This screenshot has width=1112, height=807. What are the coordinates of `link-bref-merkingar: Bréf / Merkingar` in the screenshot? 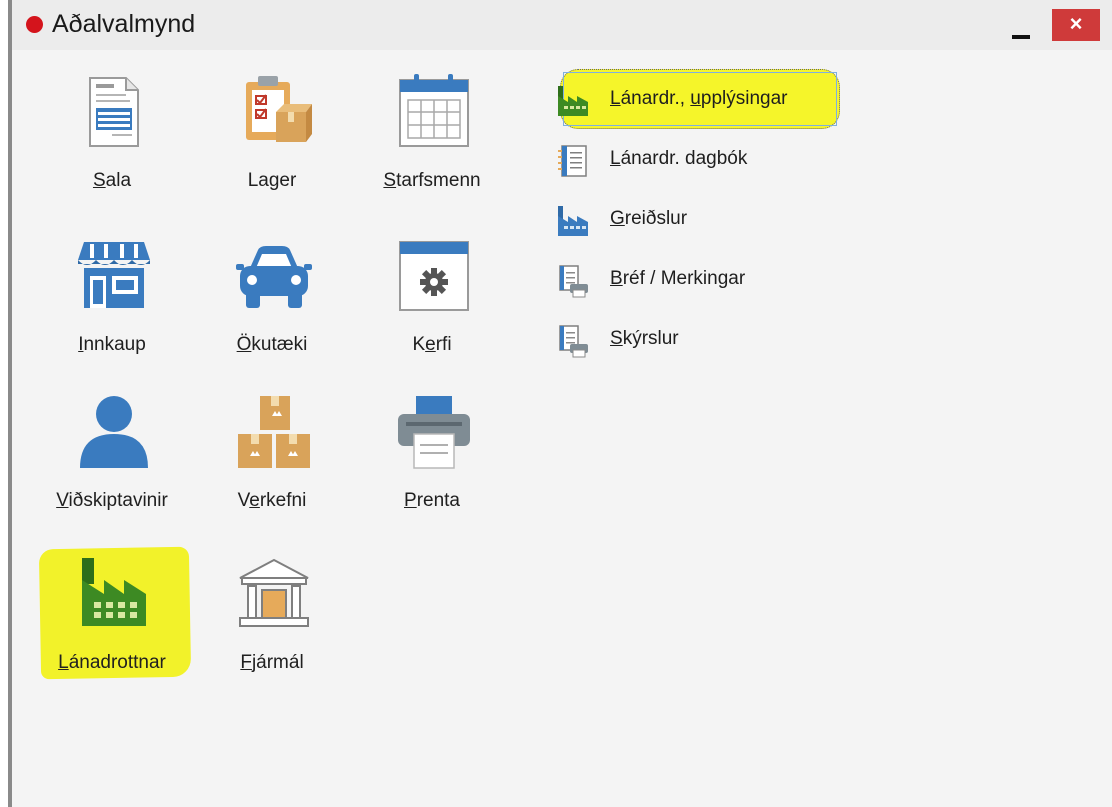 It's located at (696, 281).